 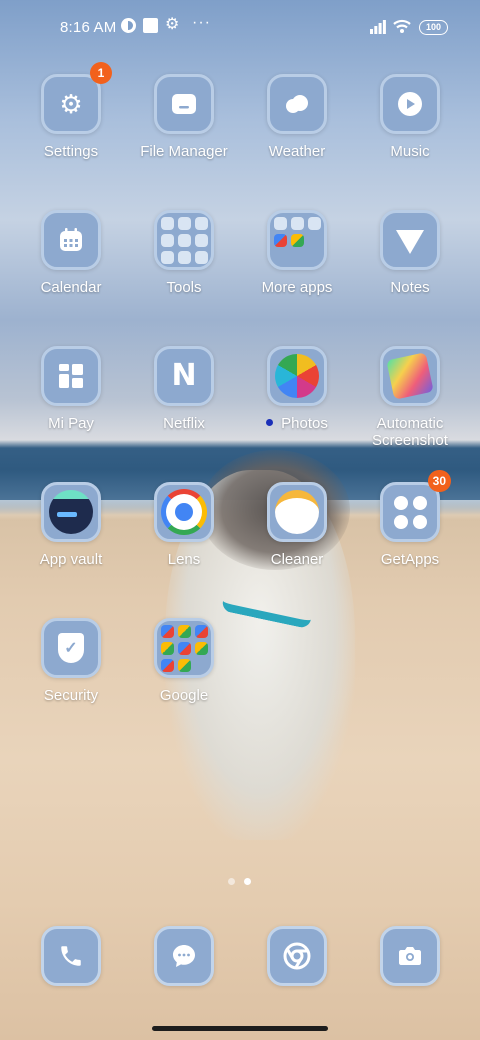 I want to click on messages-app-icon, so click(x=184, y=956).